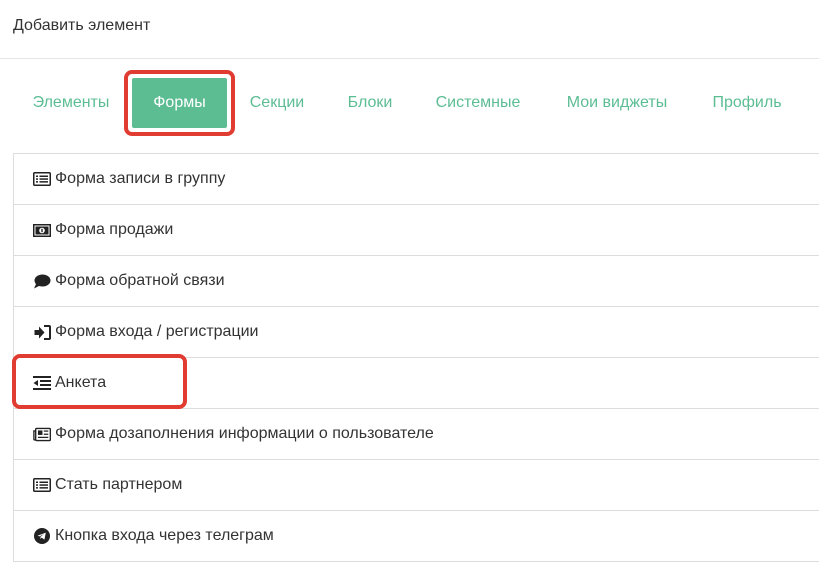  Describe the element at coordinates (277, 103) in the screenshot. I see `tab-sections: Секции` at that location.